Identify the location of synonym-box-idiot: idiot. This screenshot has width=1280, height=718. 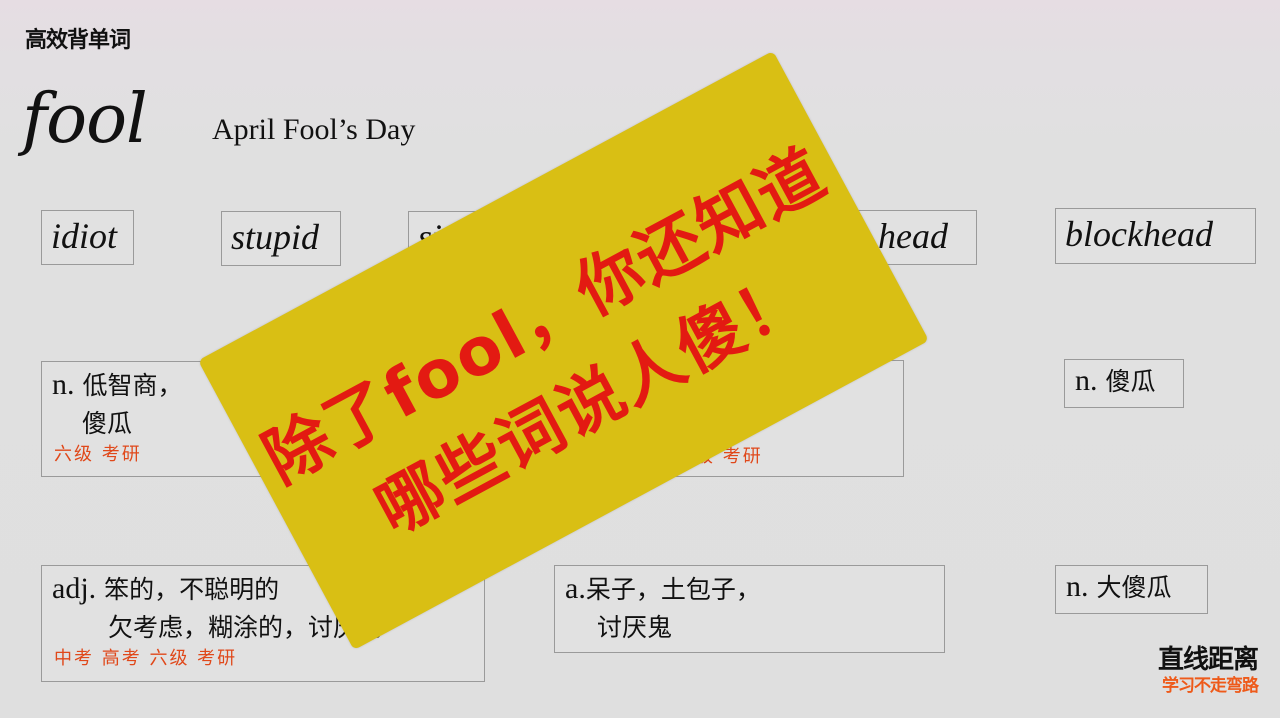
(87, 237).